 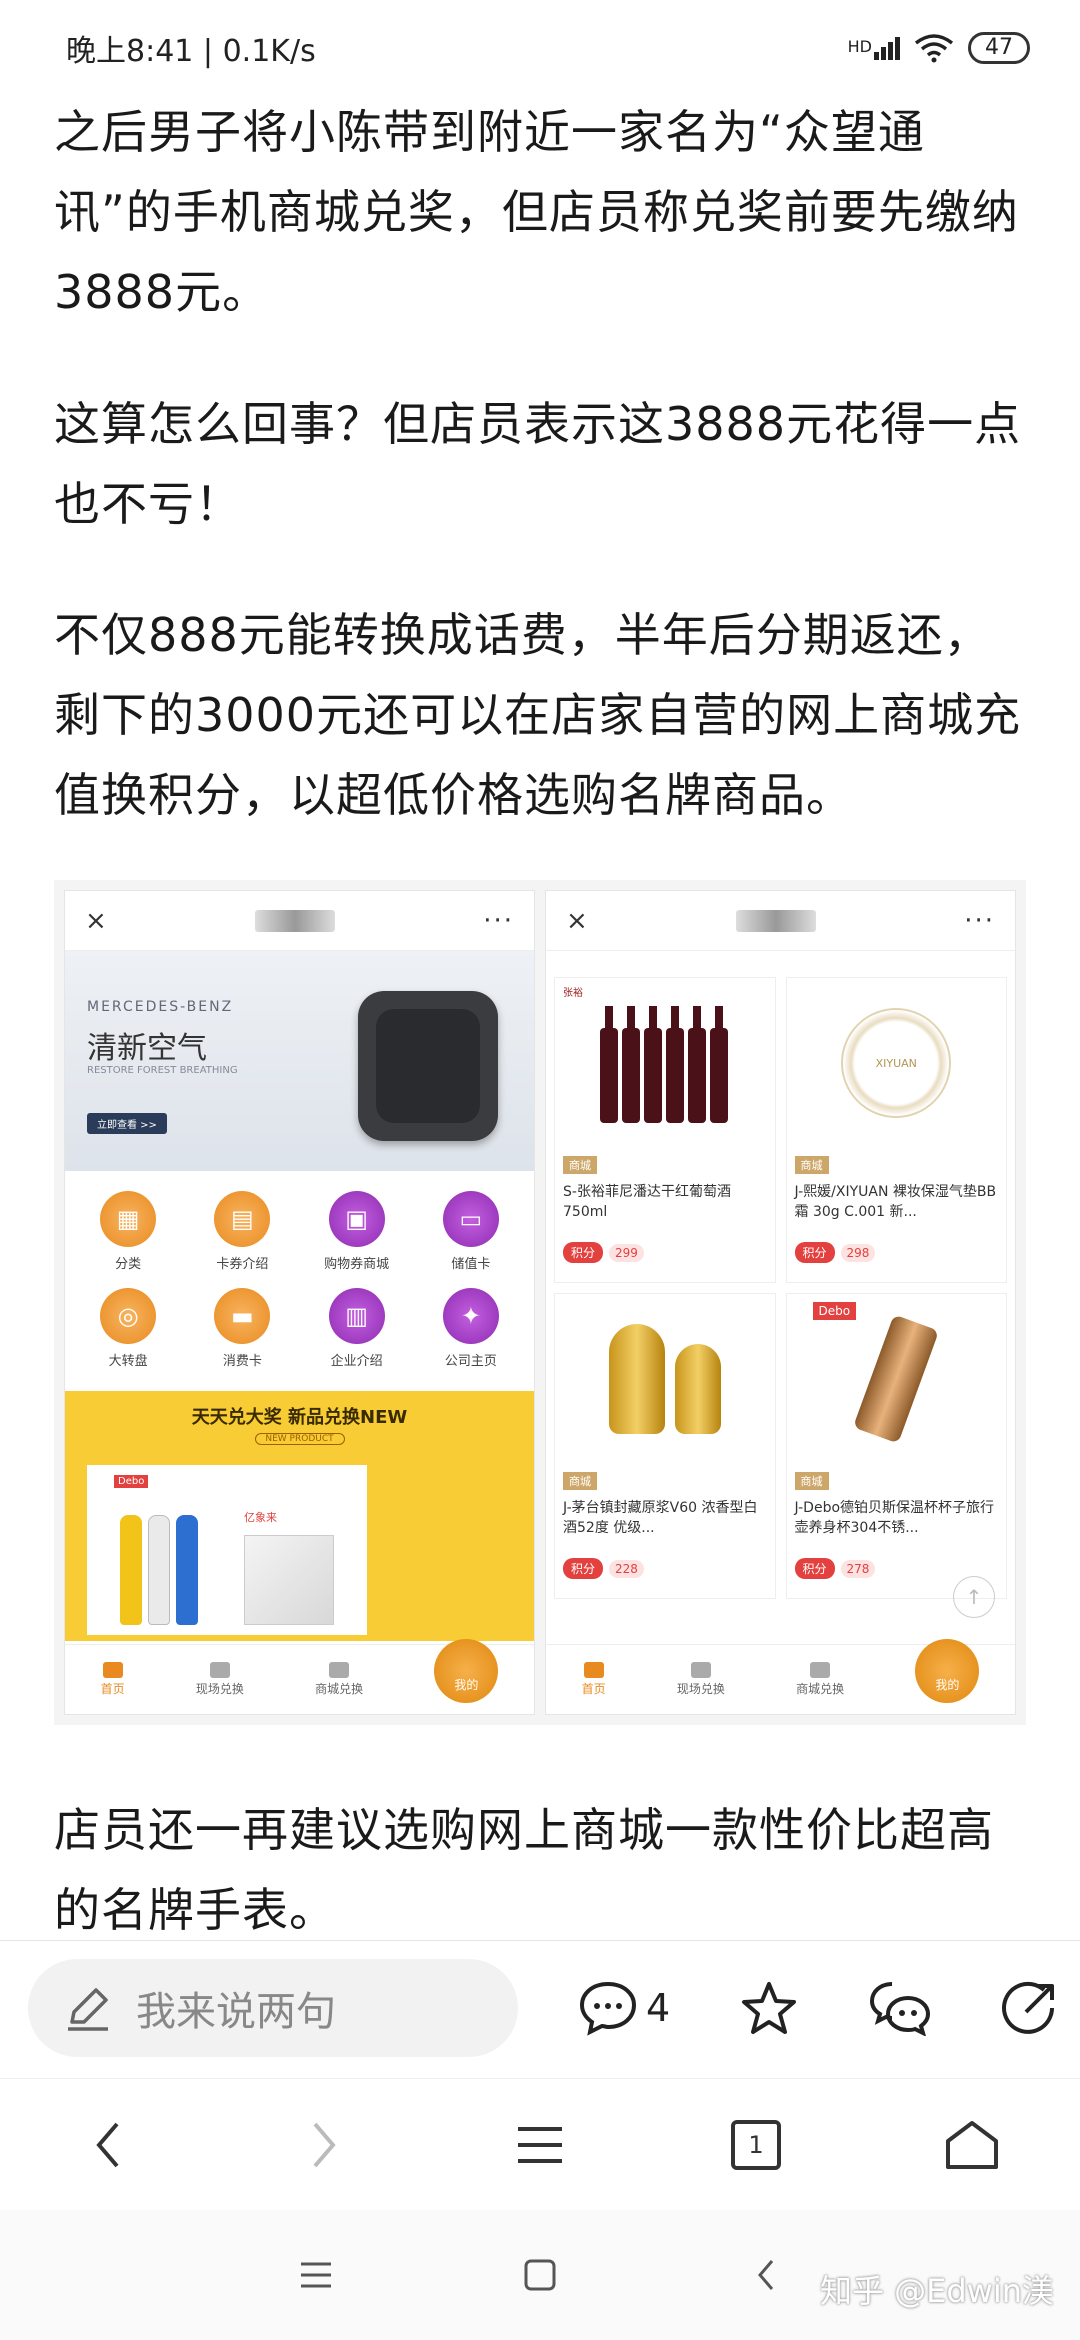 What do you see at coordinates (220, 1679) in the screenshot?
I see `tab-onsite-exchange: 现场兑换` at bounding box center [220, 1679].